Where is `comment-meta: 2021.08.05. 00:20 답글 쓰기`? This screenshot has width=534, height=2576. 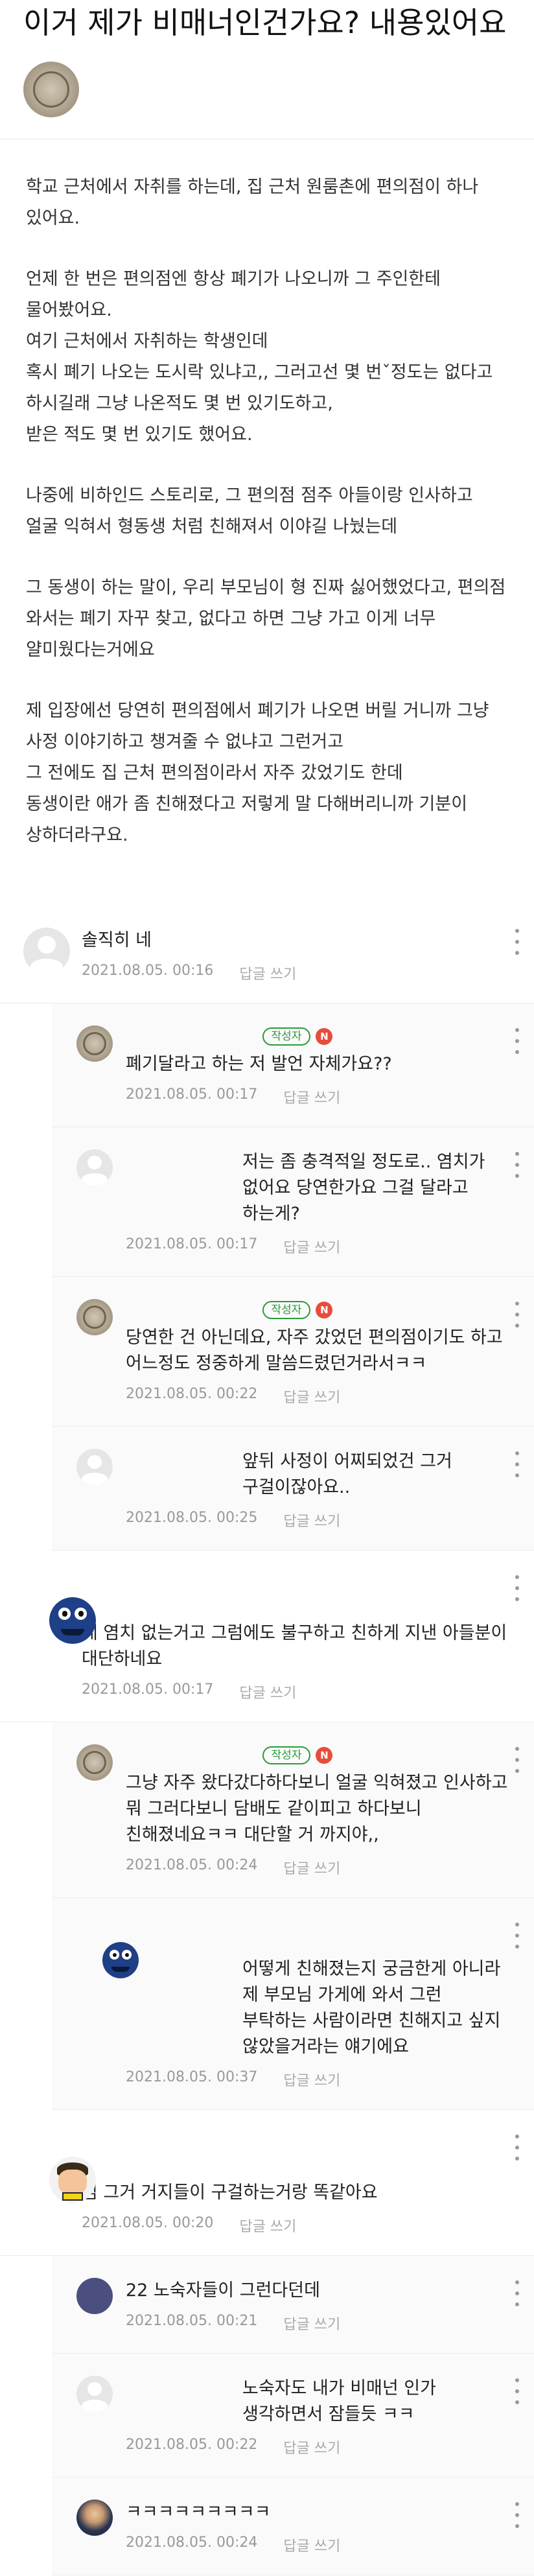 comment-meta: 2021.08.05. 00:20 답글 쓰기 is located at coordinates (295, 2225).